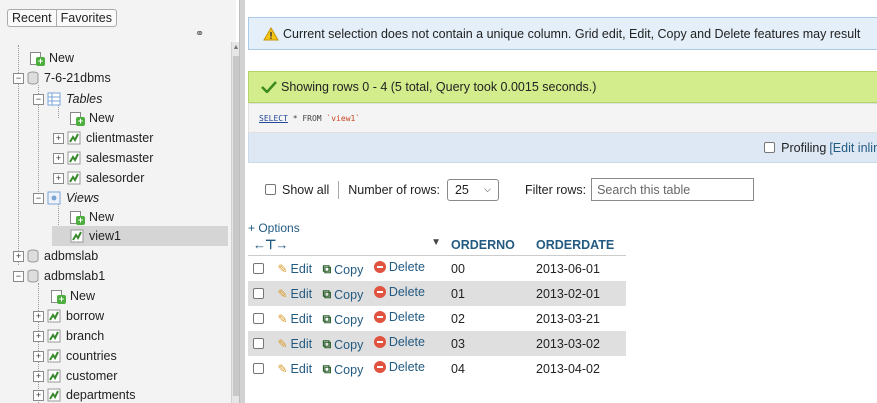 Image resolution: width=877 pixels, height=403 pixels. What do you see at coordinates (804, 147) in the screenshot?
I see `profiling-label: Profiling` at bounding box center [804, 147].